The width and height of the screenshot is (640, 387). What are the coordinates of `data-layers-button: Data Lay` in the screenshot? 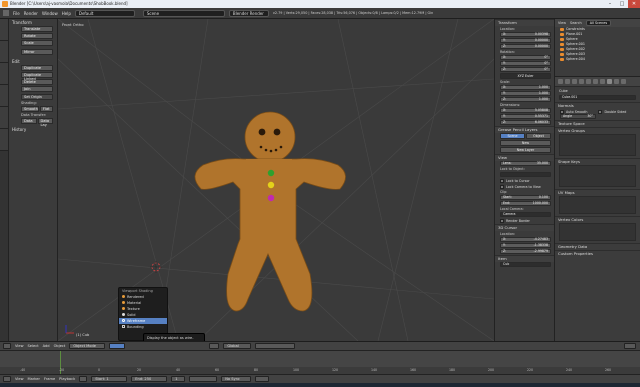 It's located at (45, 122).